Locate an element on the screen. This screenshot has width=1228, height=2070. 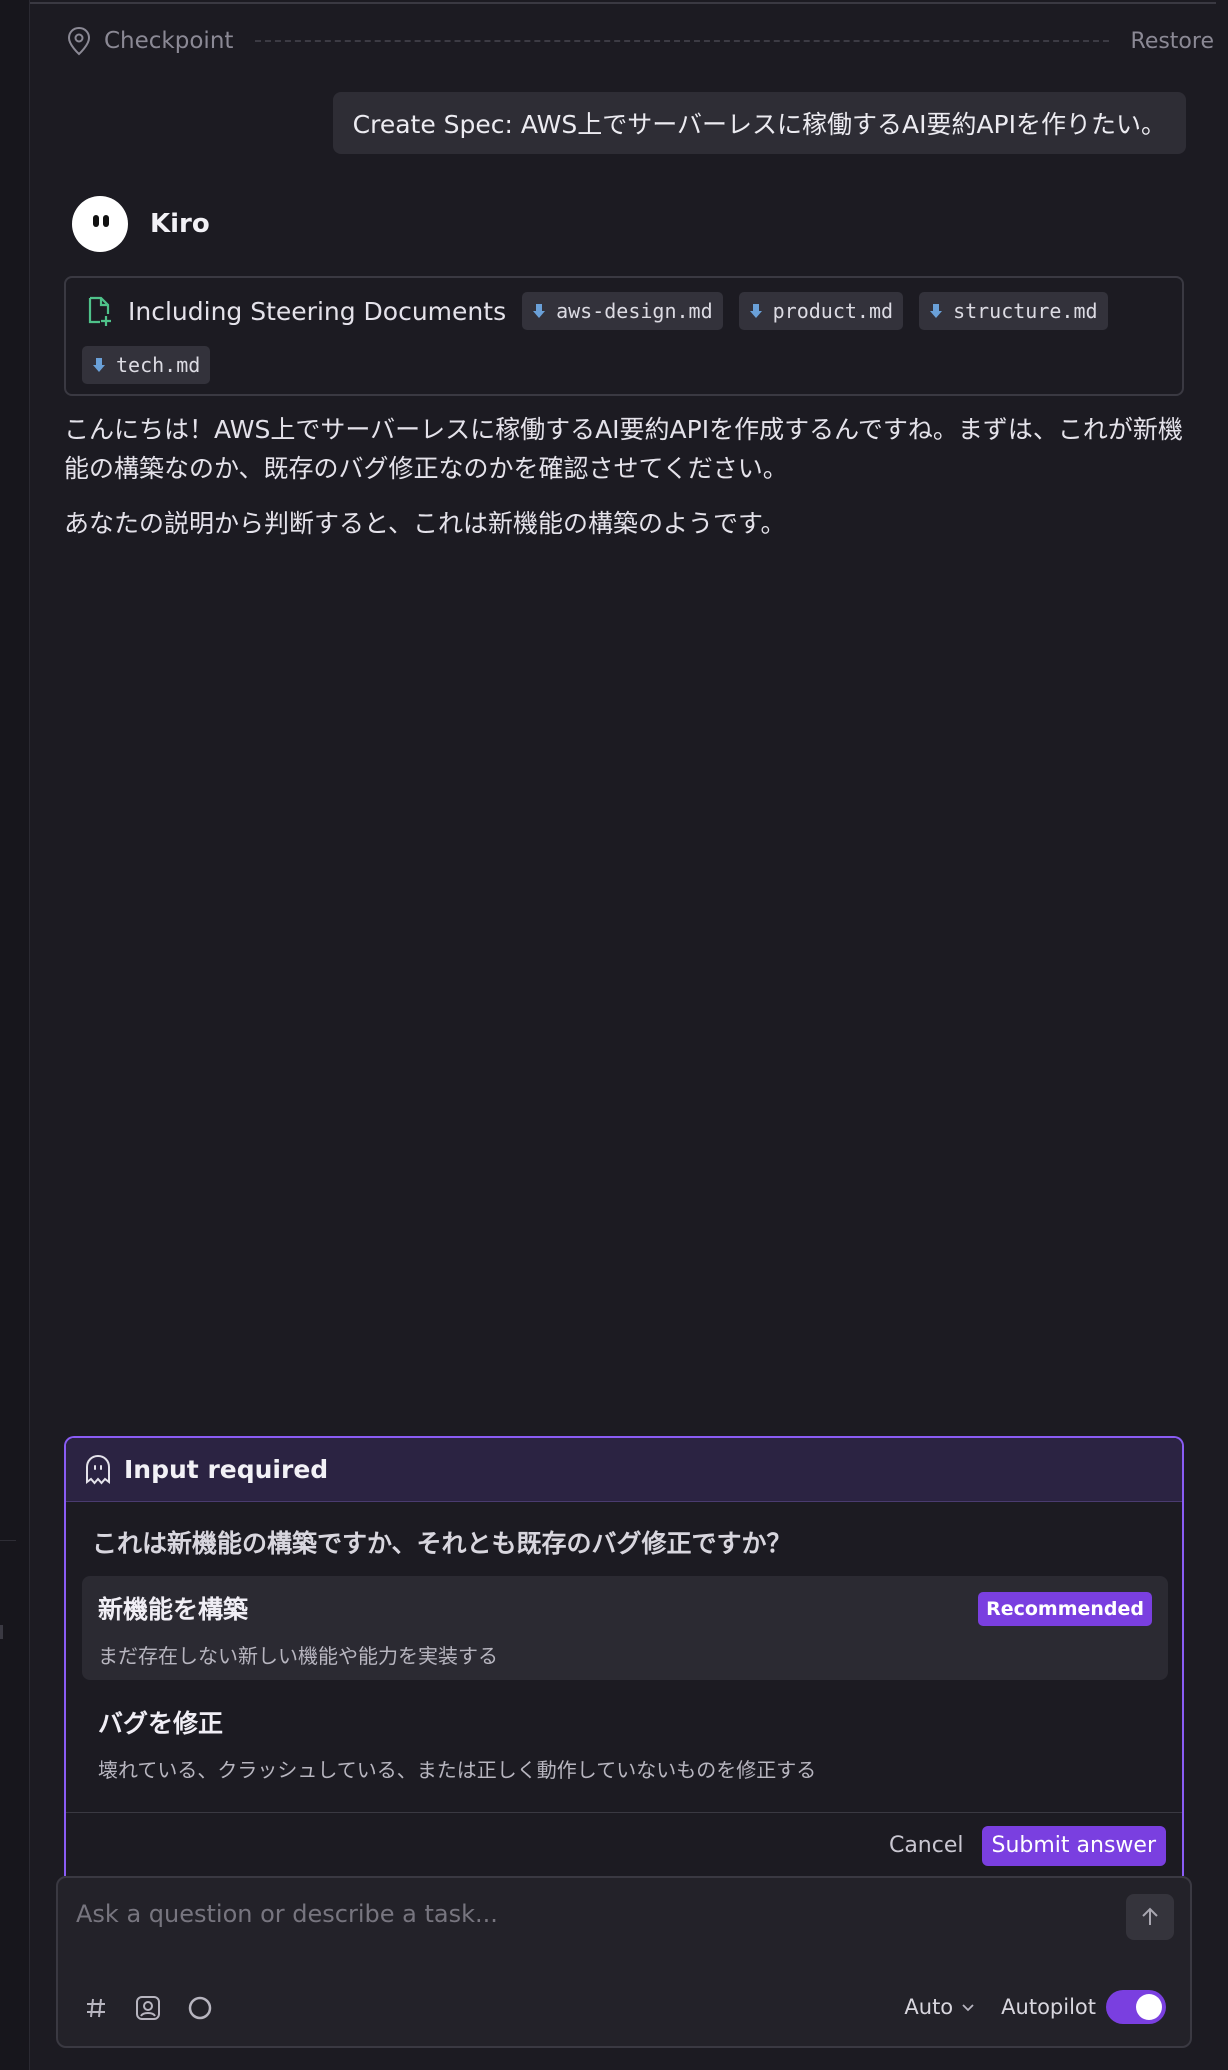
mode-label: Auto is located at coordinates (929, 2007).